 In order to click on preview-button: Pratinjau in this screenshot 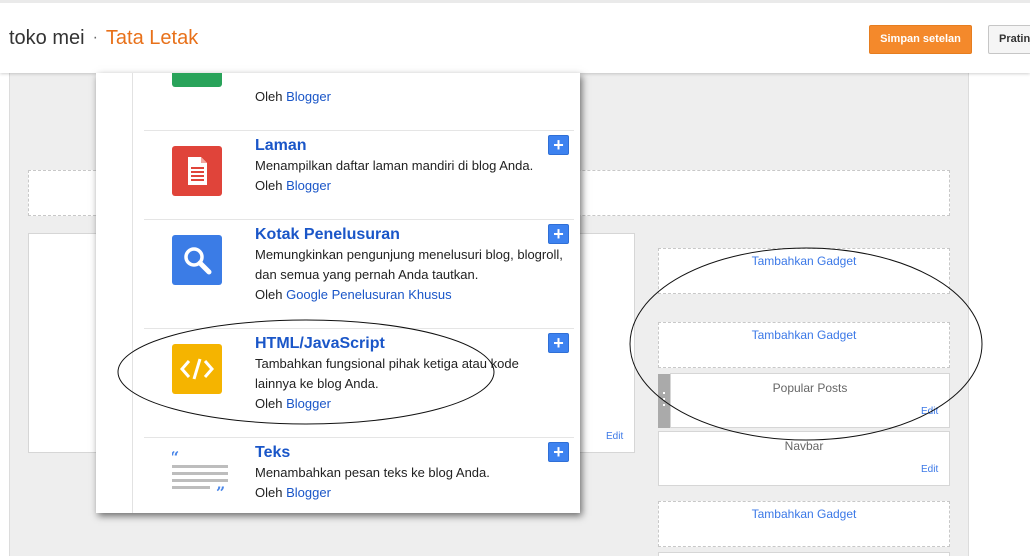, I will do `click(1009, 39)`.